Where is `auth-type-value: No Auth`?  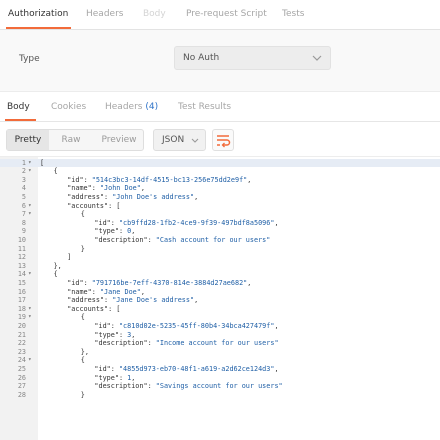
auth-type-value: No Auth is located at coordinates (201, 58).